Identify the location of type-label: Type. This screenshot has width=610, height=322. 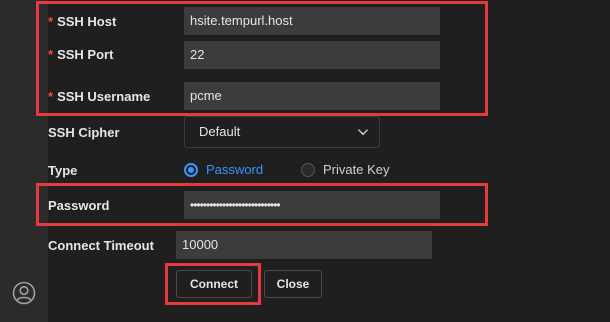
(63, 170).